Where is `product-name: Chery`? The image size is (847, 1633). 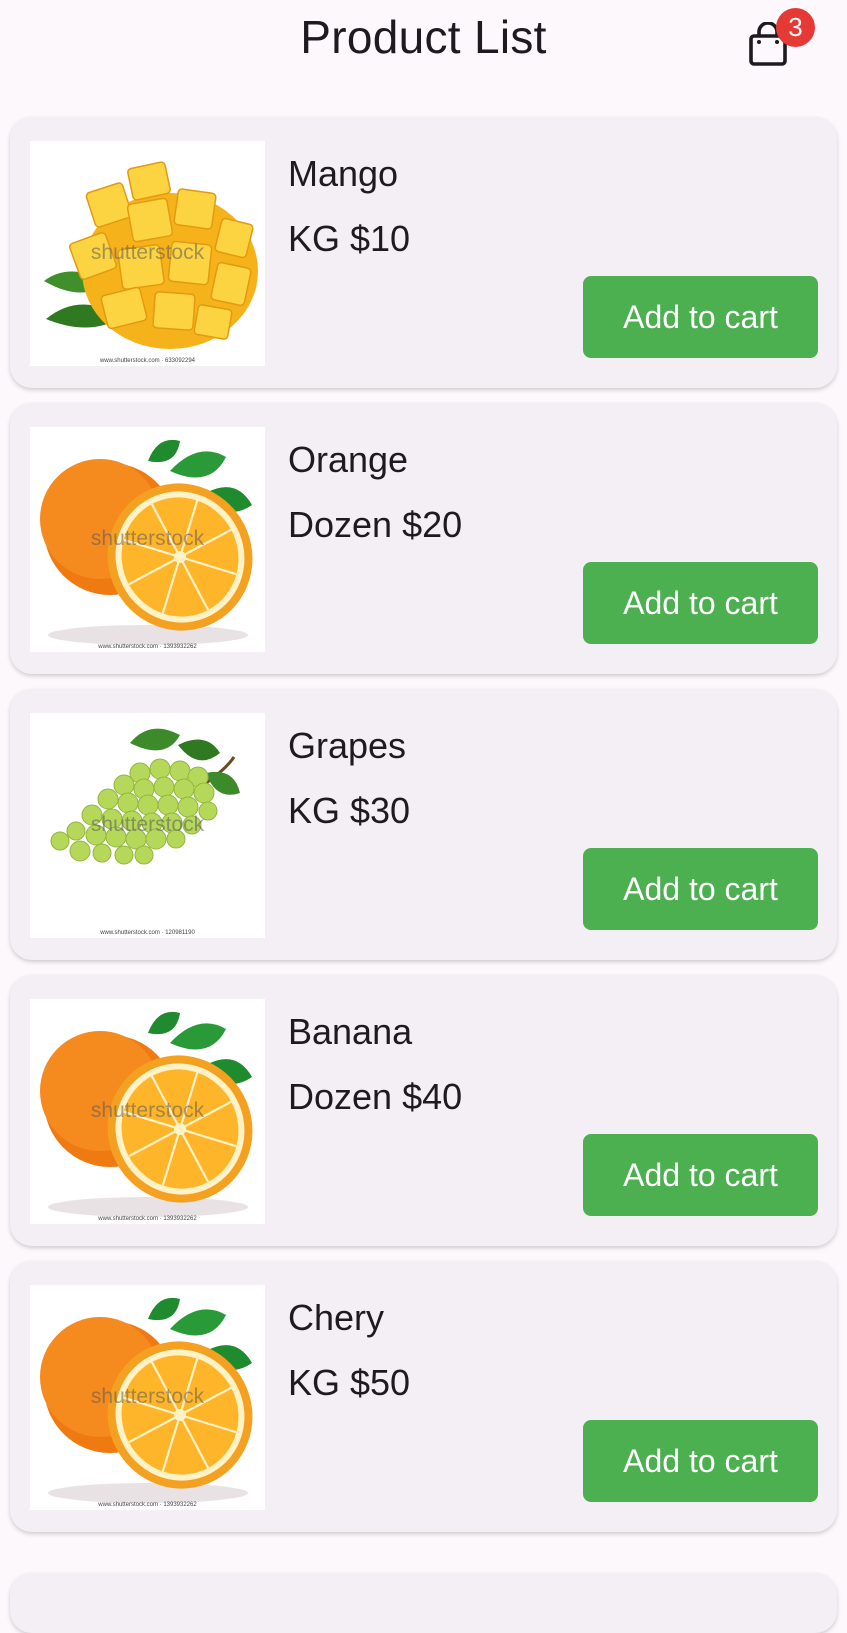
product-name: Chery is located at coordinates (336, 1317).